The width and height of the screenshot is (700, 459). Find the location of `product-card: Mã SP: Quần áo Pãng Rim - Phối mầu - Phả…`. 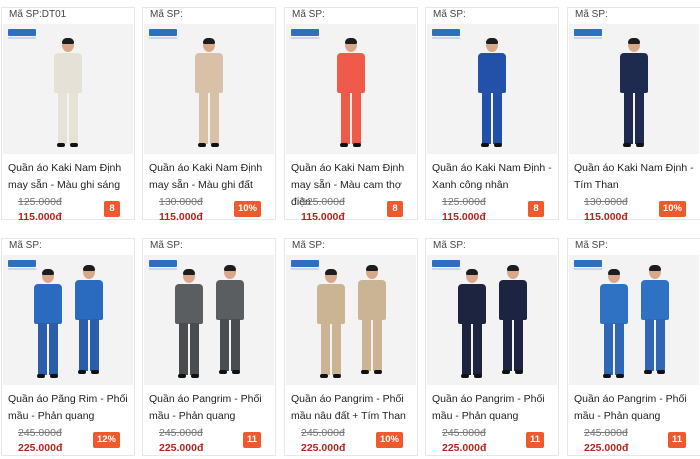

product-card: Mã SP: Quần áo Pãng Rim - Phối mầu - Phả… is located at coordinates (68, 347).